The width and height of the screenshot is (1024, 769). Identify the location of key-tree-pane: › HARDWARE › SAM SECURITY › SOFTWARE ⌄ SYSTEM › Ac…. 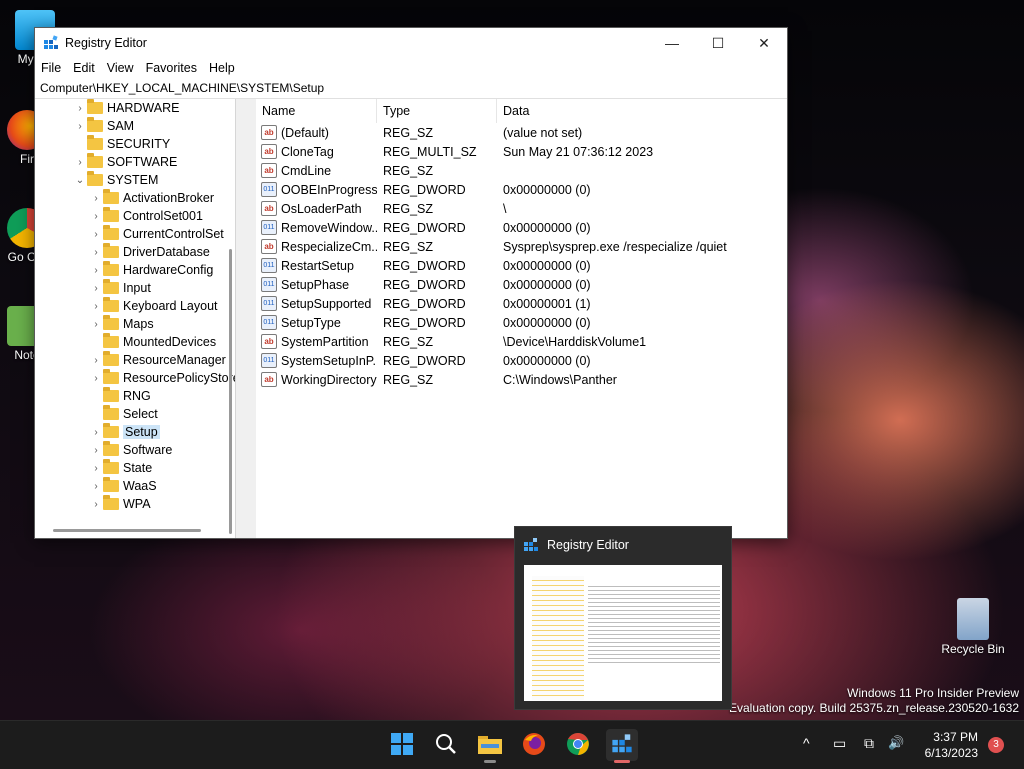
(135, 318).